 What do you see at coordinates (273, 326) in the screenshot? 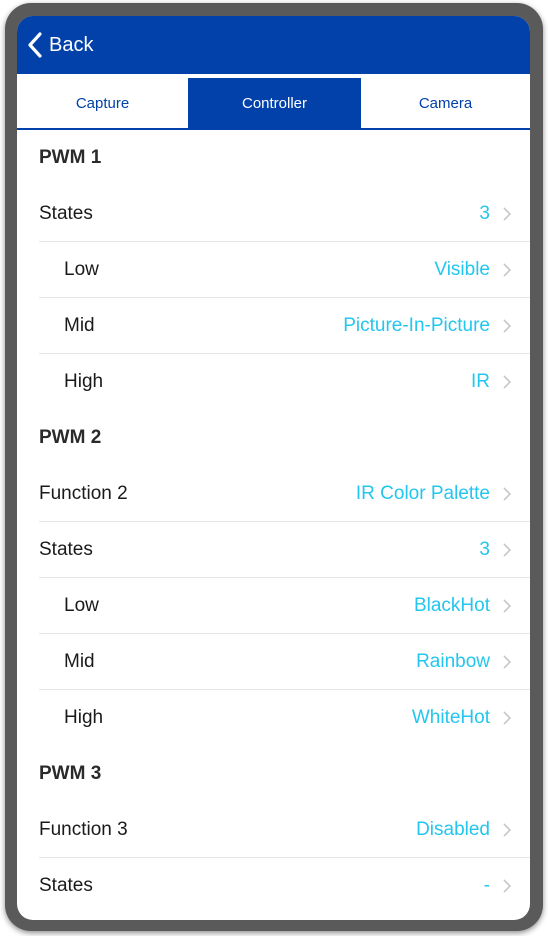
I see `row-pwm1-mid: Mid Picture-In-Picture` at bounding box center [273, 326].